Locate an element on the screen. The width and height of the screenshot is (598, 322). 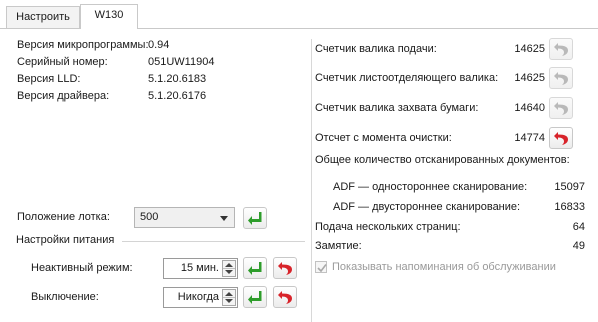
reset-since-cleaning-button is located at coordinates (561, 138).